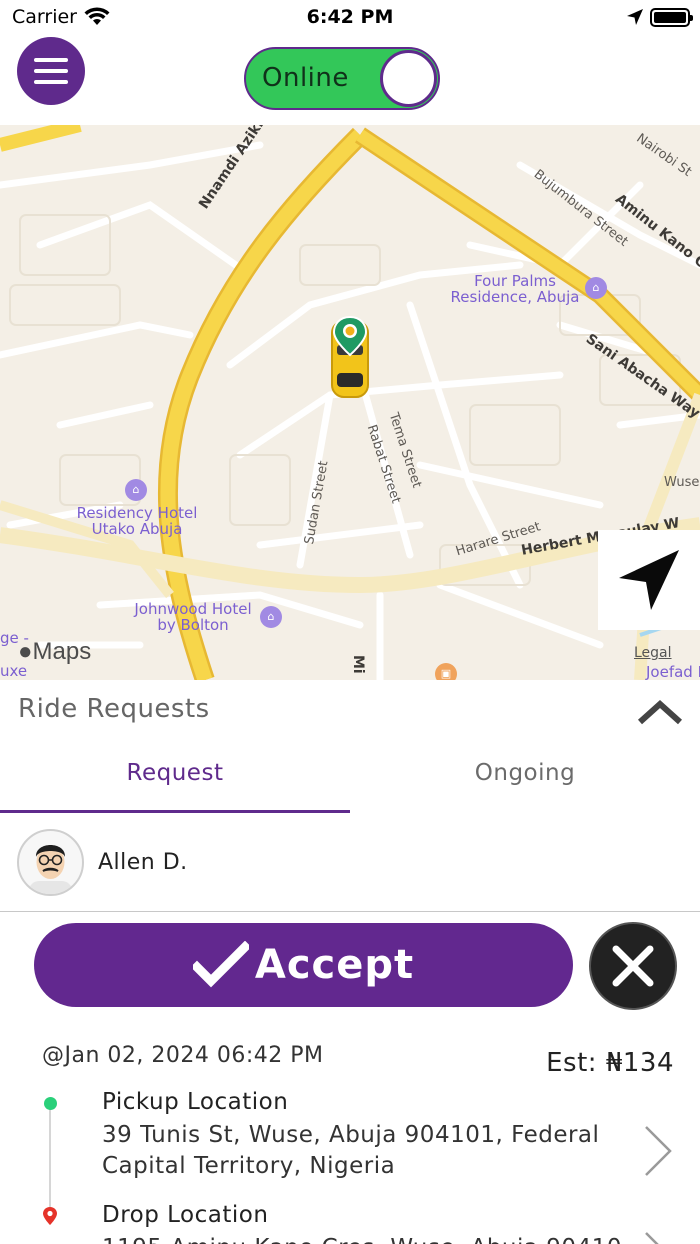  I want to click on ride-requests-header: Ride Requests, so click(350, 710).